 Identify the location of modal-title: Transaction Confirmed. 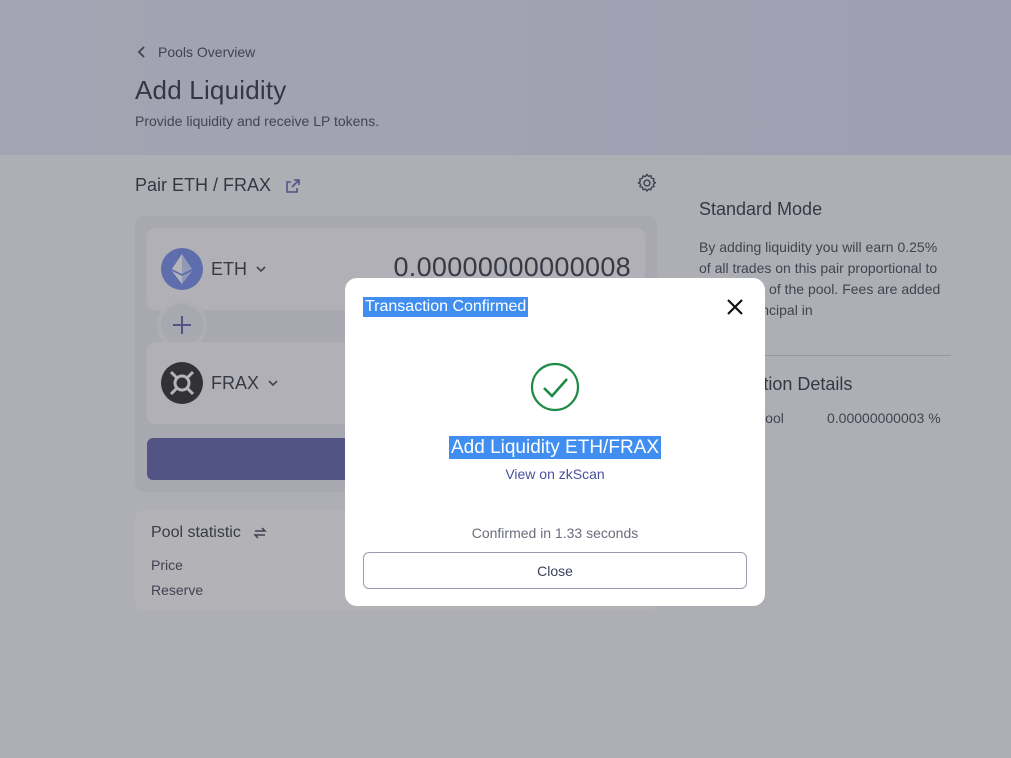
(446, 307).